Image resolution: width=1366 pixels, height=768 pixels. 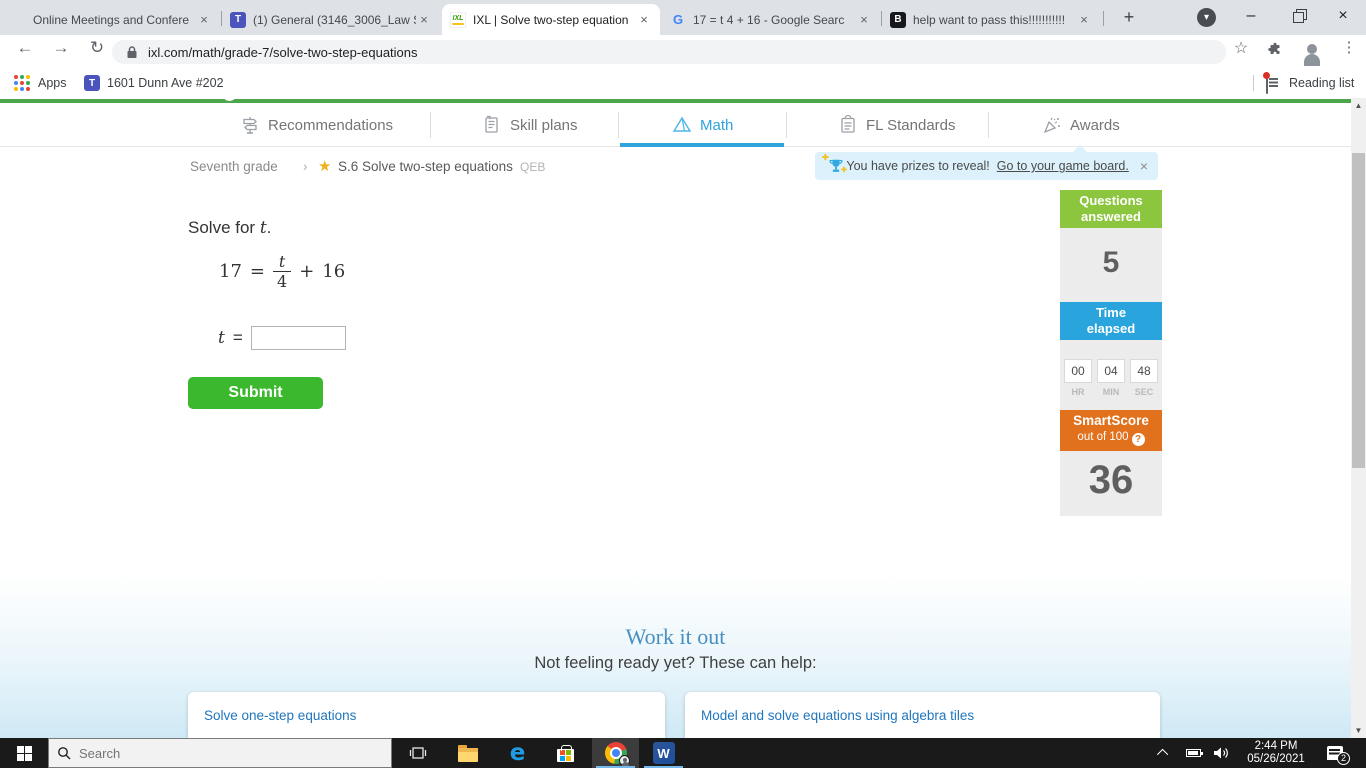 I want to click on window-minimize-button: –, so click(x=1251, y=16).